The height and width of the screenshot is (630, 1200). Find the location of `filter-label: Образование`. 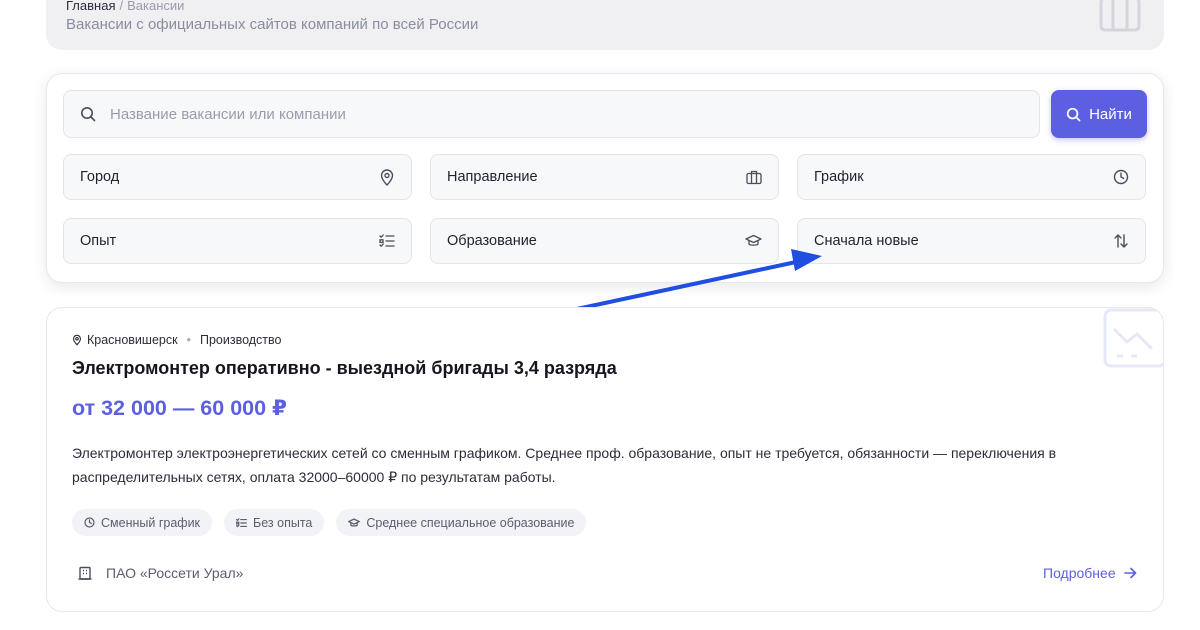

filter-label: Образование is located at coordinates (492, 241).